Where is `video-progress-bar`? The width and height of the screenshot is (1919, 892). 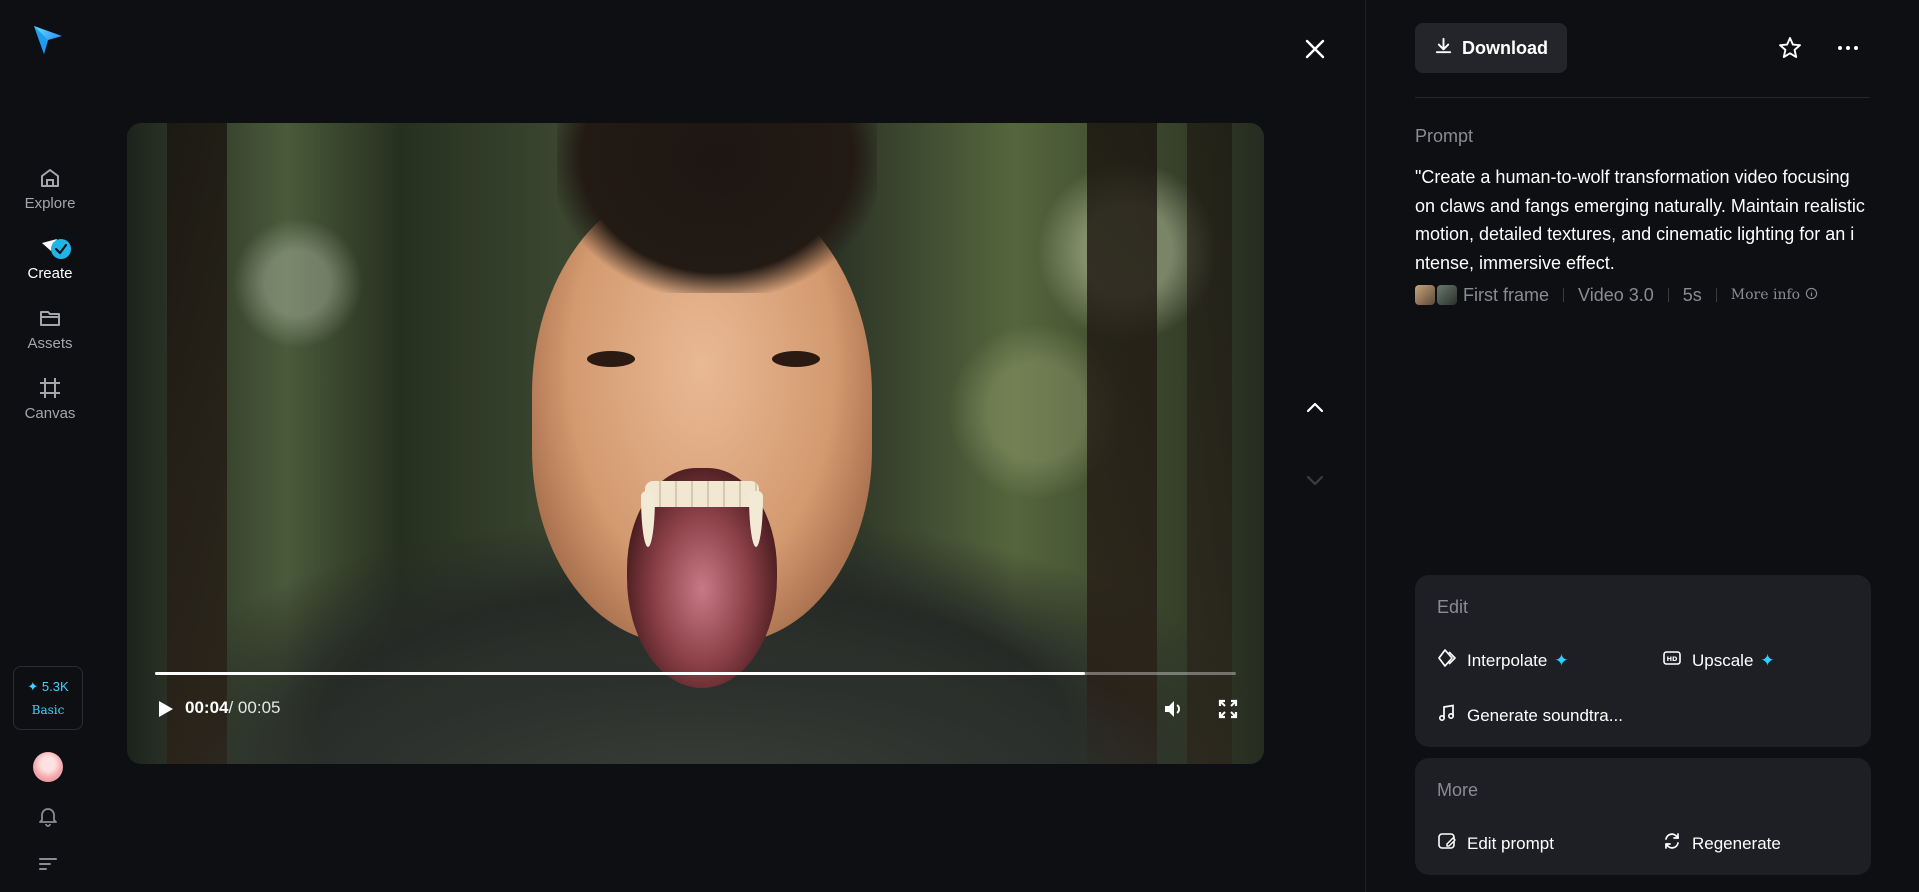 video-progress-bar is located at coordinates (695, 673).